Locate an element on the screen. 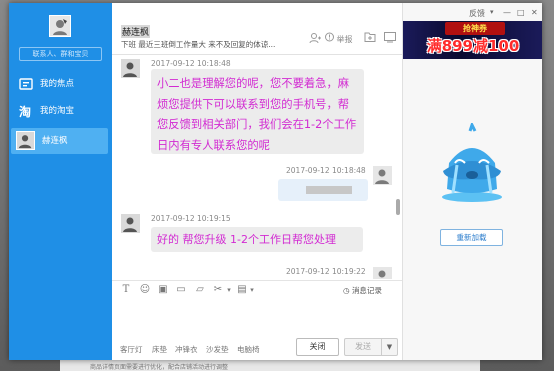 This screenshot has height=371, width=554. warning-icon is located at coordinates (329, 37).